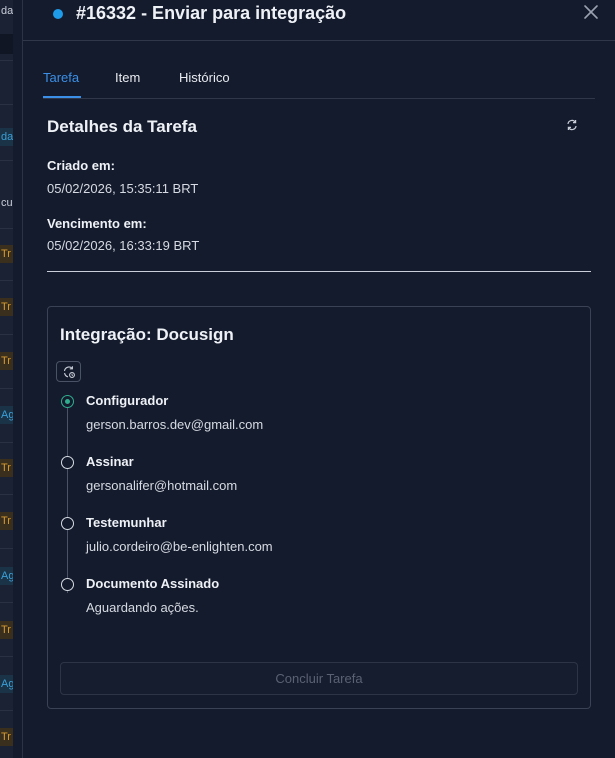 The width and height of the screenshot is (615, 758). What do you see at coordinates (122, 126) in the screenshot?
I see `details-title: Detalhes da Tarefa` at bounding box center [122, 126].